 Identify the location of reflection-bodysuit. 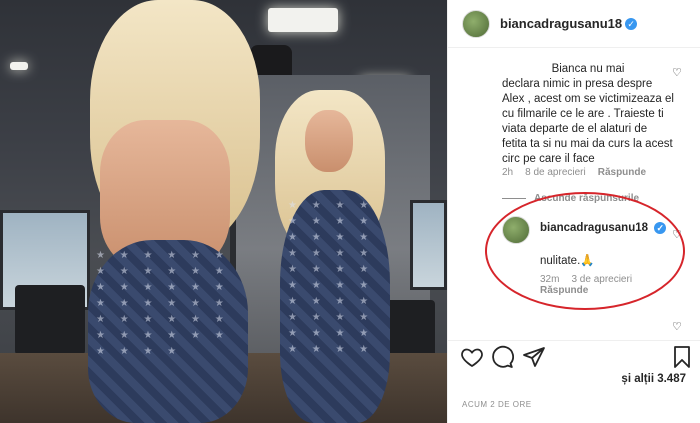
(335, 306).